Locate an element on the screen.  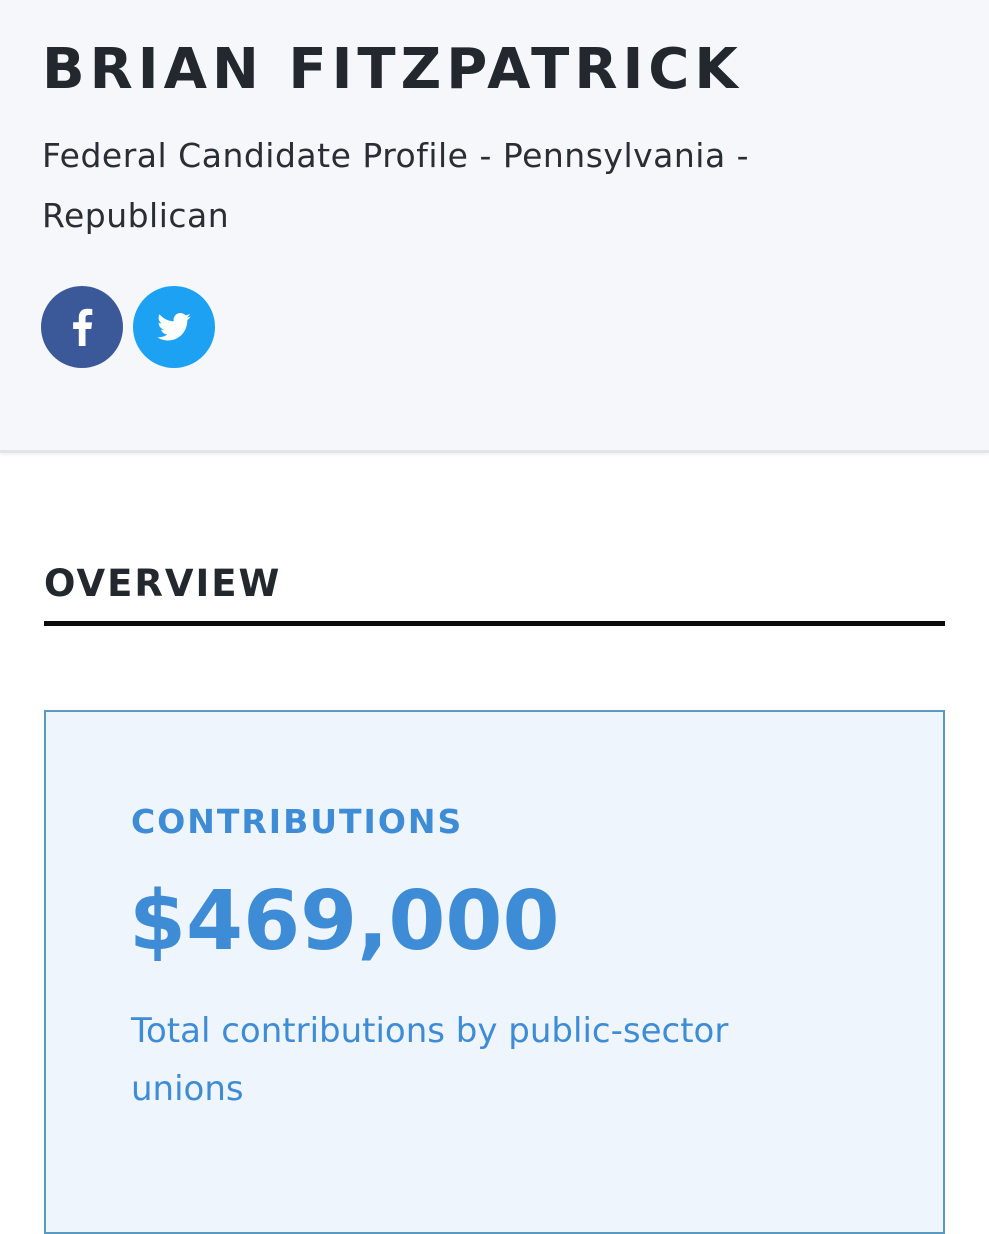
contributions-label: CONTRIBUTIONS is located at coordinates (297, 821).